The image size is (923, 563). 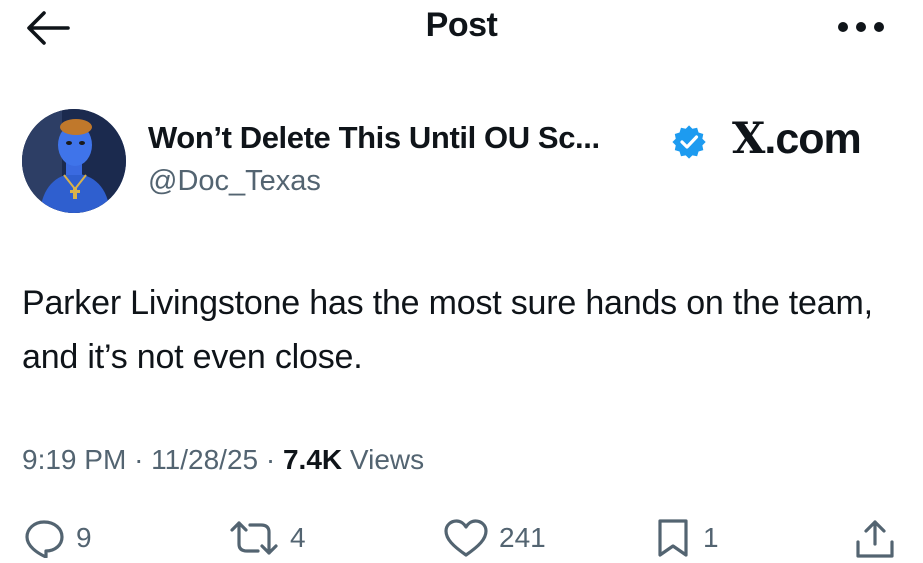 What do you see at coordinates (673, 538) in the screenshot?
I see `bookmark-icon` at bounding box center [673, 538].